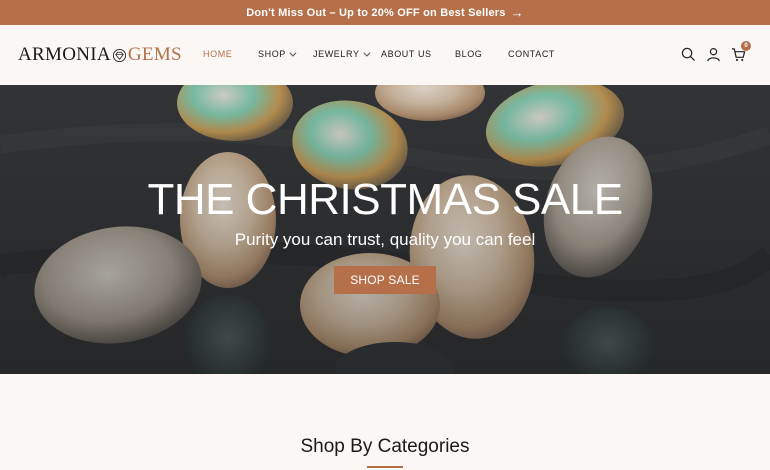  I want to click on arrow-right-icon: →, so click(517, 12).